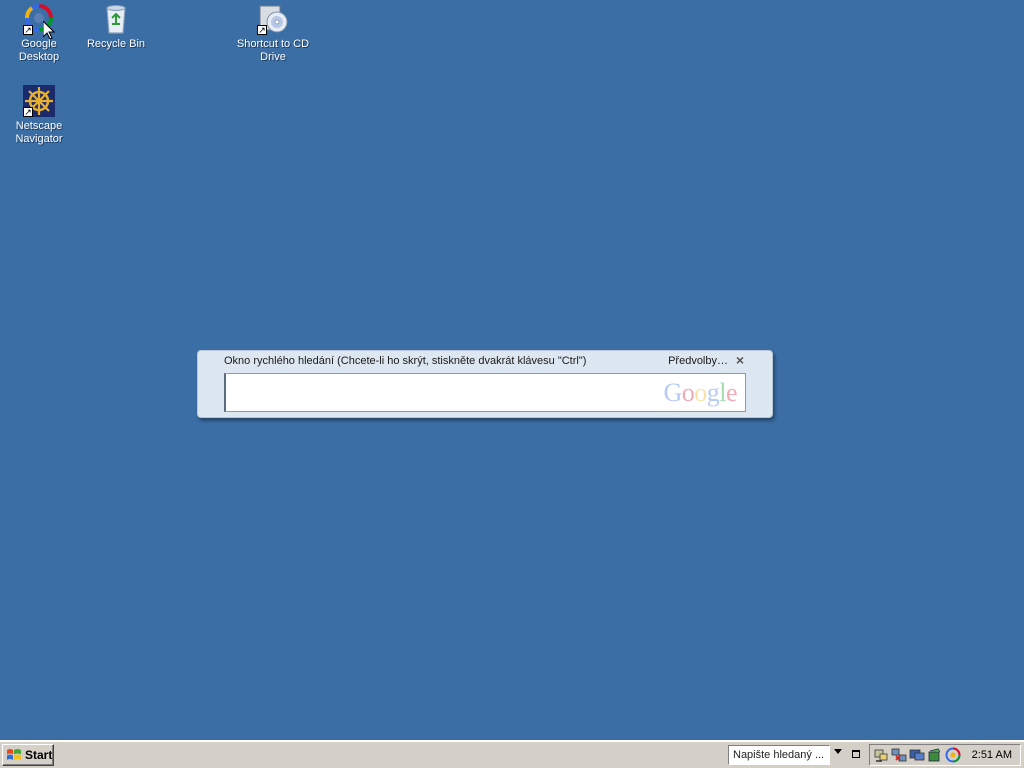  I want to click on desktop-icon-recycle-bin: Recycle Bin, so click(116, 26).